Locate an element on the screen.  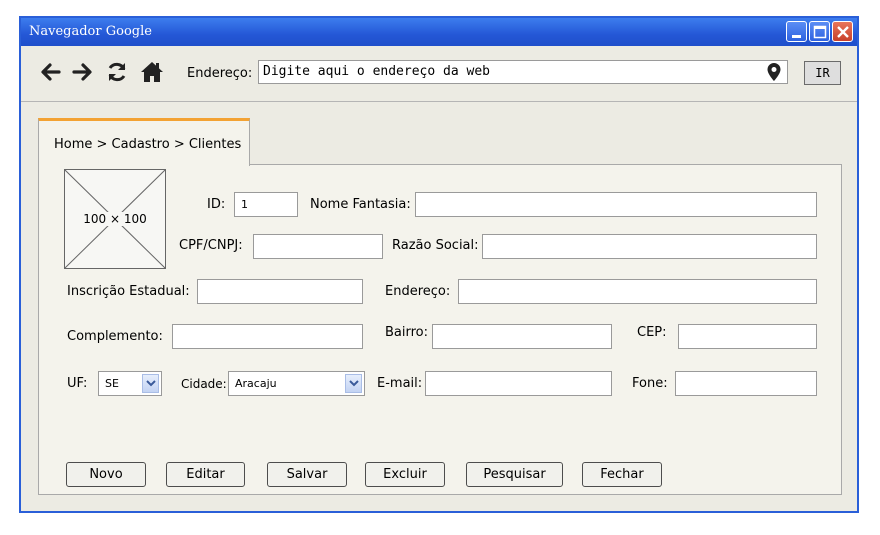
uf-dropdown-button is located at coordinates (150, 383).